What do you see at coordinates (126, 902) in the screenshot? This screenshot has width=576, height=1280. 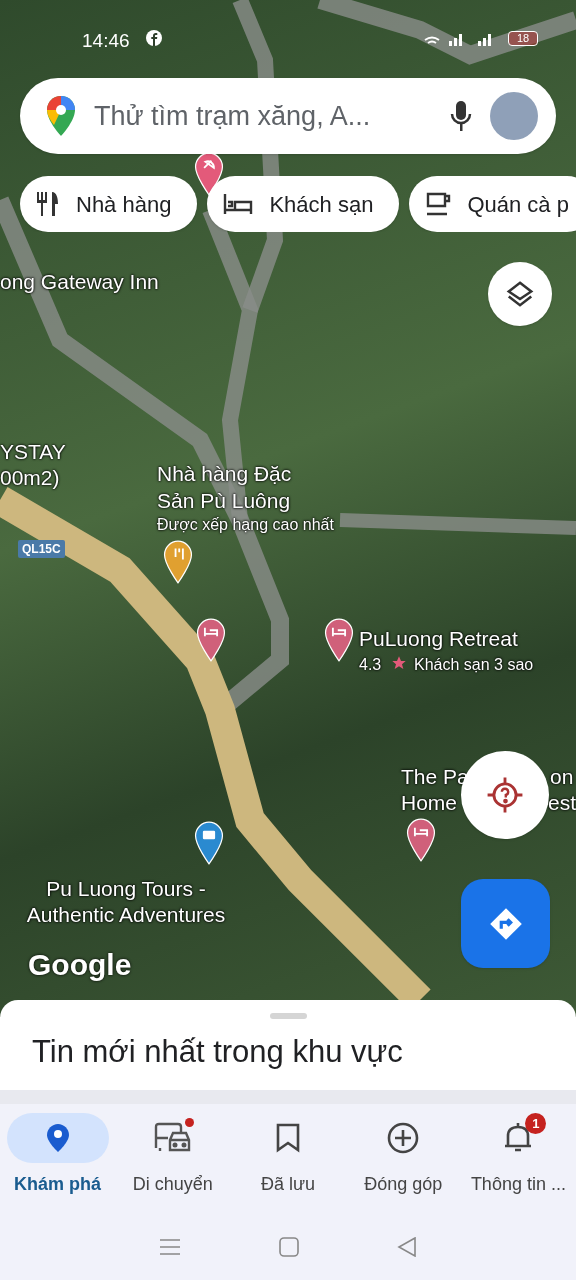 I see `place-label: Pu Luong Tours - Authentic Adventures` at bounding box center [126, 902].